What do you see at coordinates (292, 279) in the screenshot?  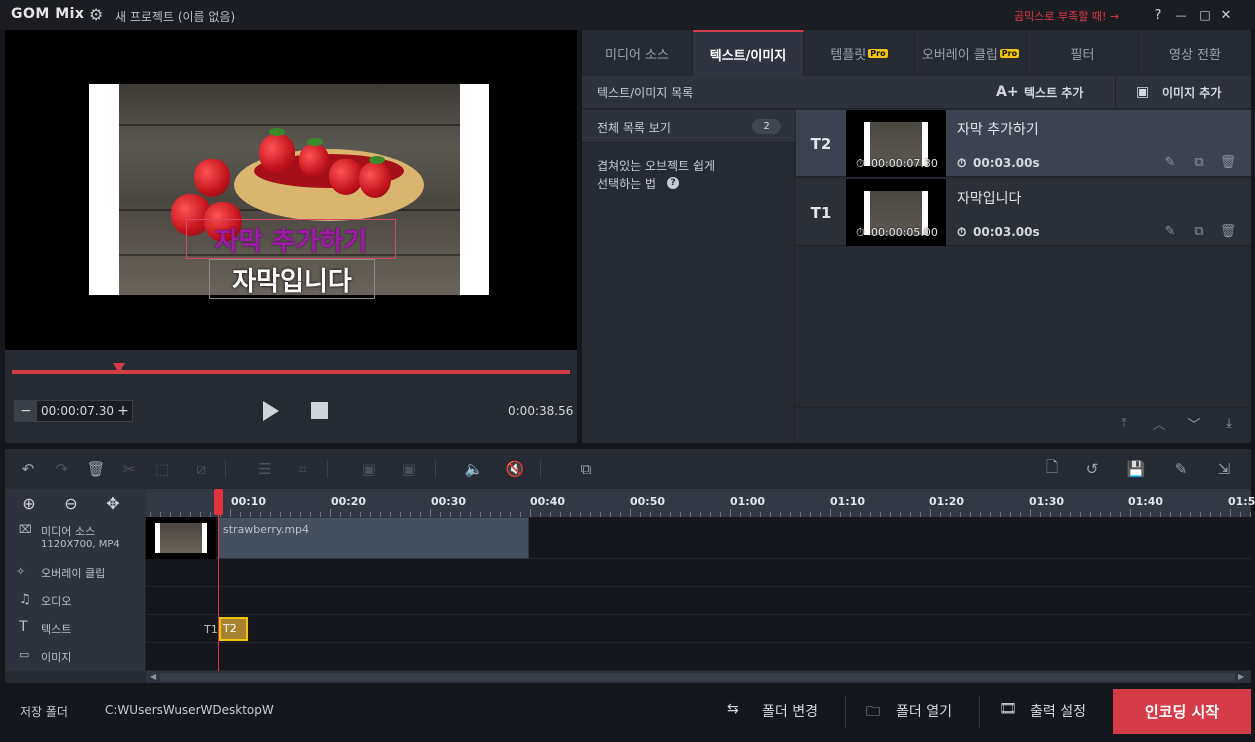 I see `caption-overlay-bottom: 자막입니다` at bounding box center [292, 279].